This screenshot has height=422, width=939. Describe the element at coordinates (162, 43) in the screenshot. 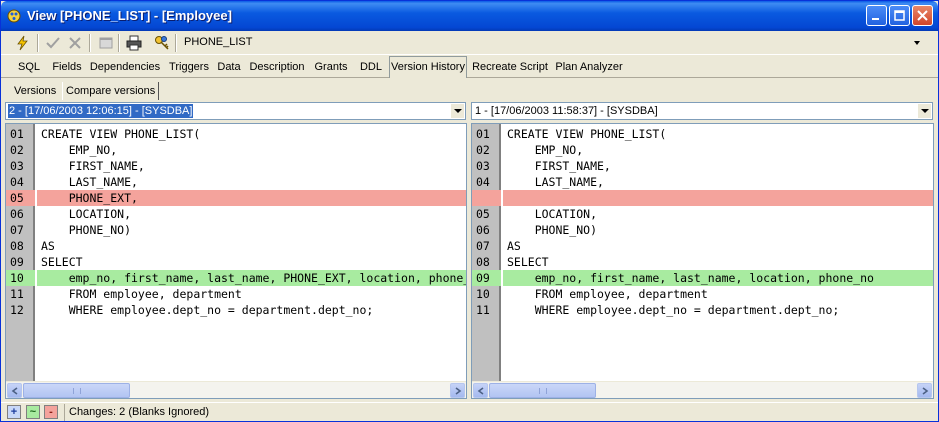

I see `keys-icon` at that location.